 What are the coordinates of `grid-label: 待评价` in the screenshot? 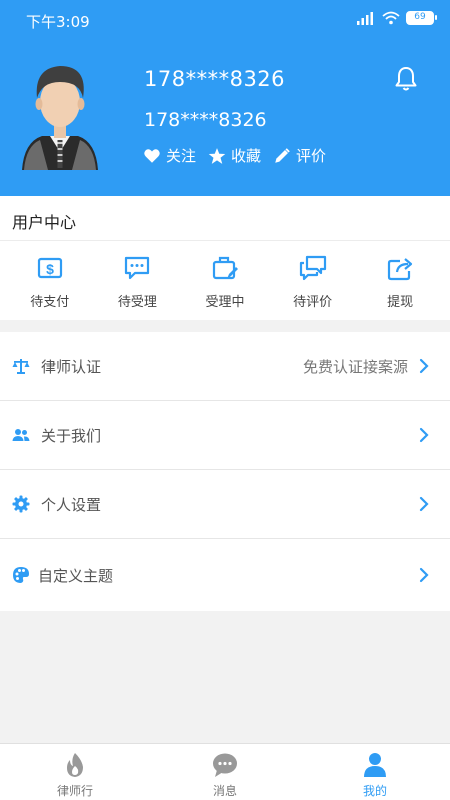 It's located at (313, 302).